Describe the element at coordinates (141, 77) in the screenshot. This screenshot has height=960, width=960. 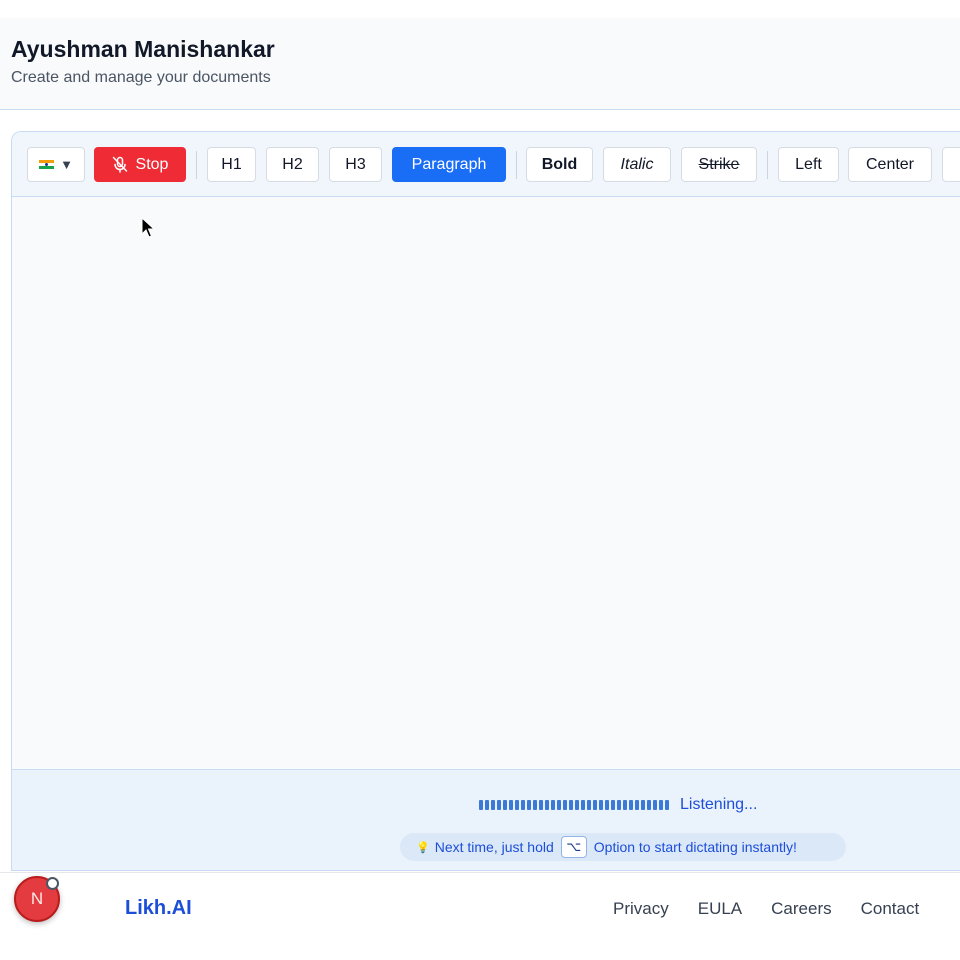
I see `page-subtitle: Create and manage your documents` at that location.